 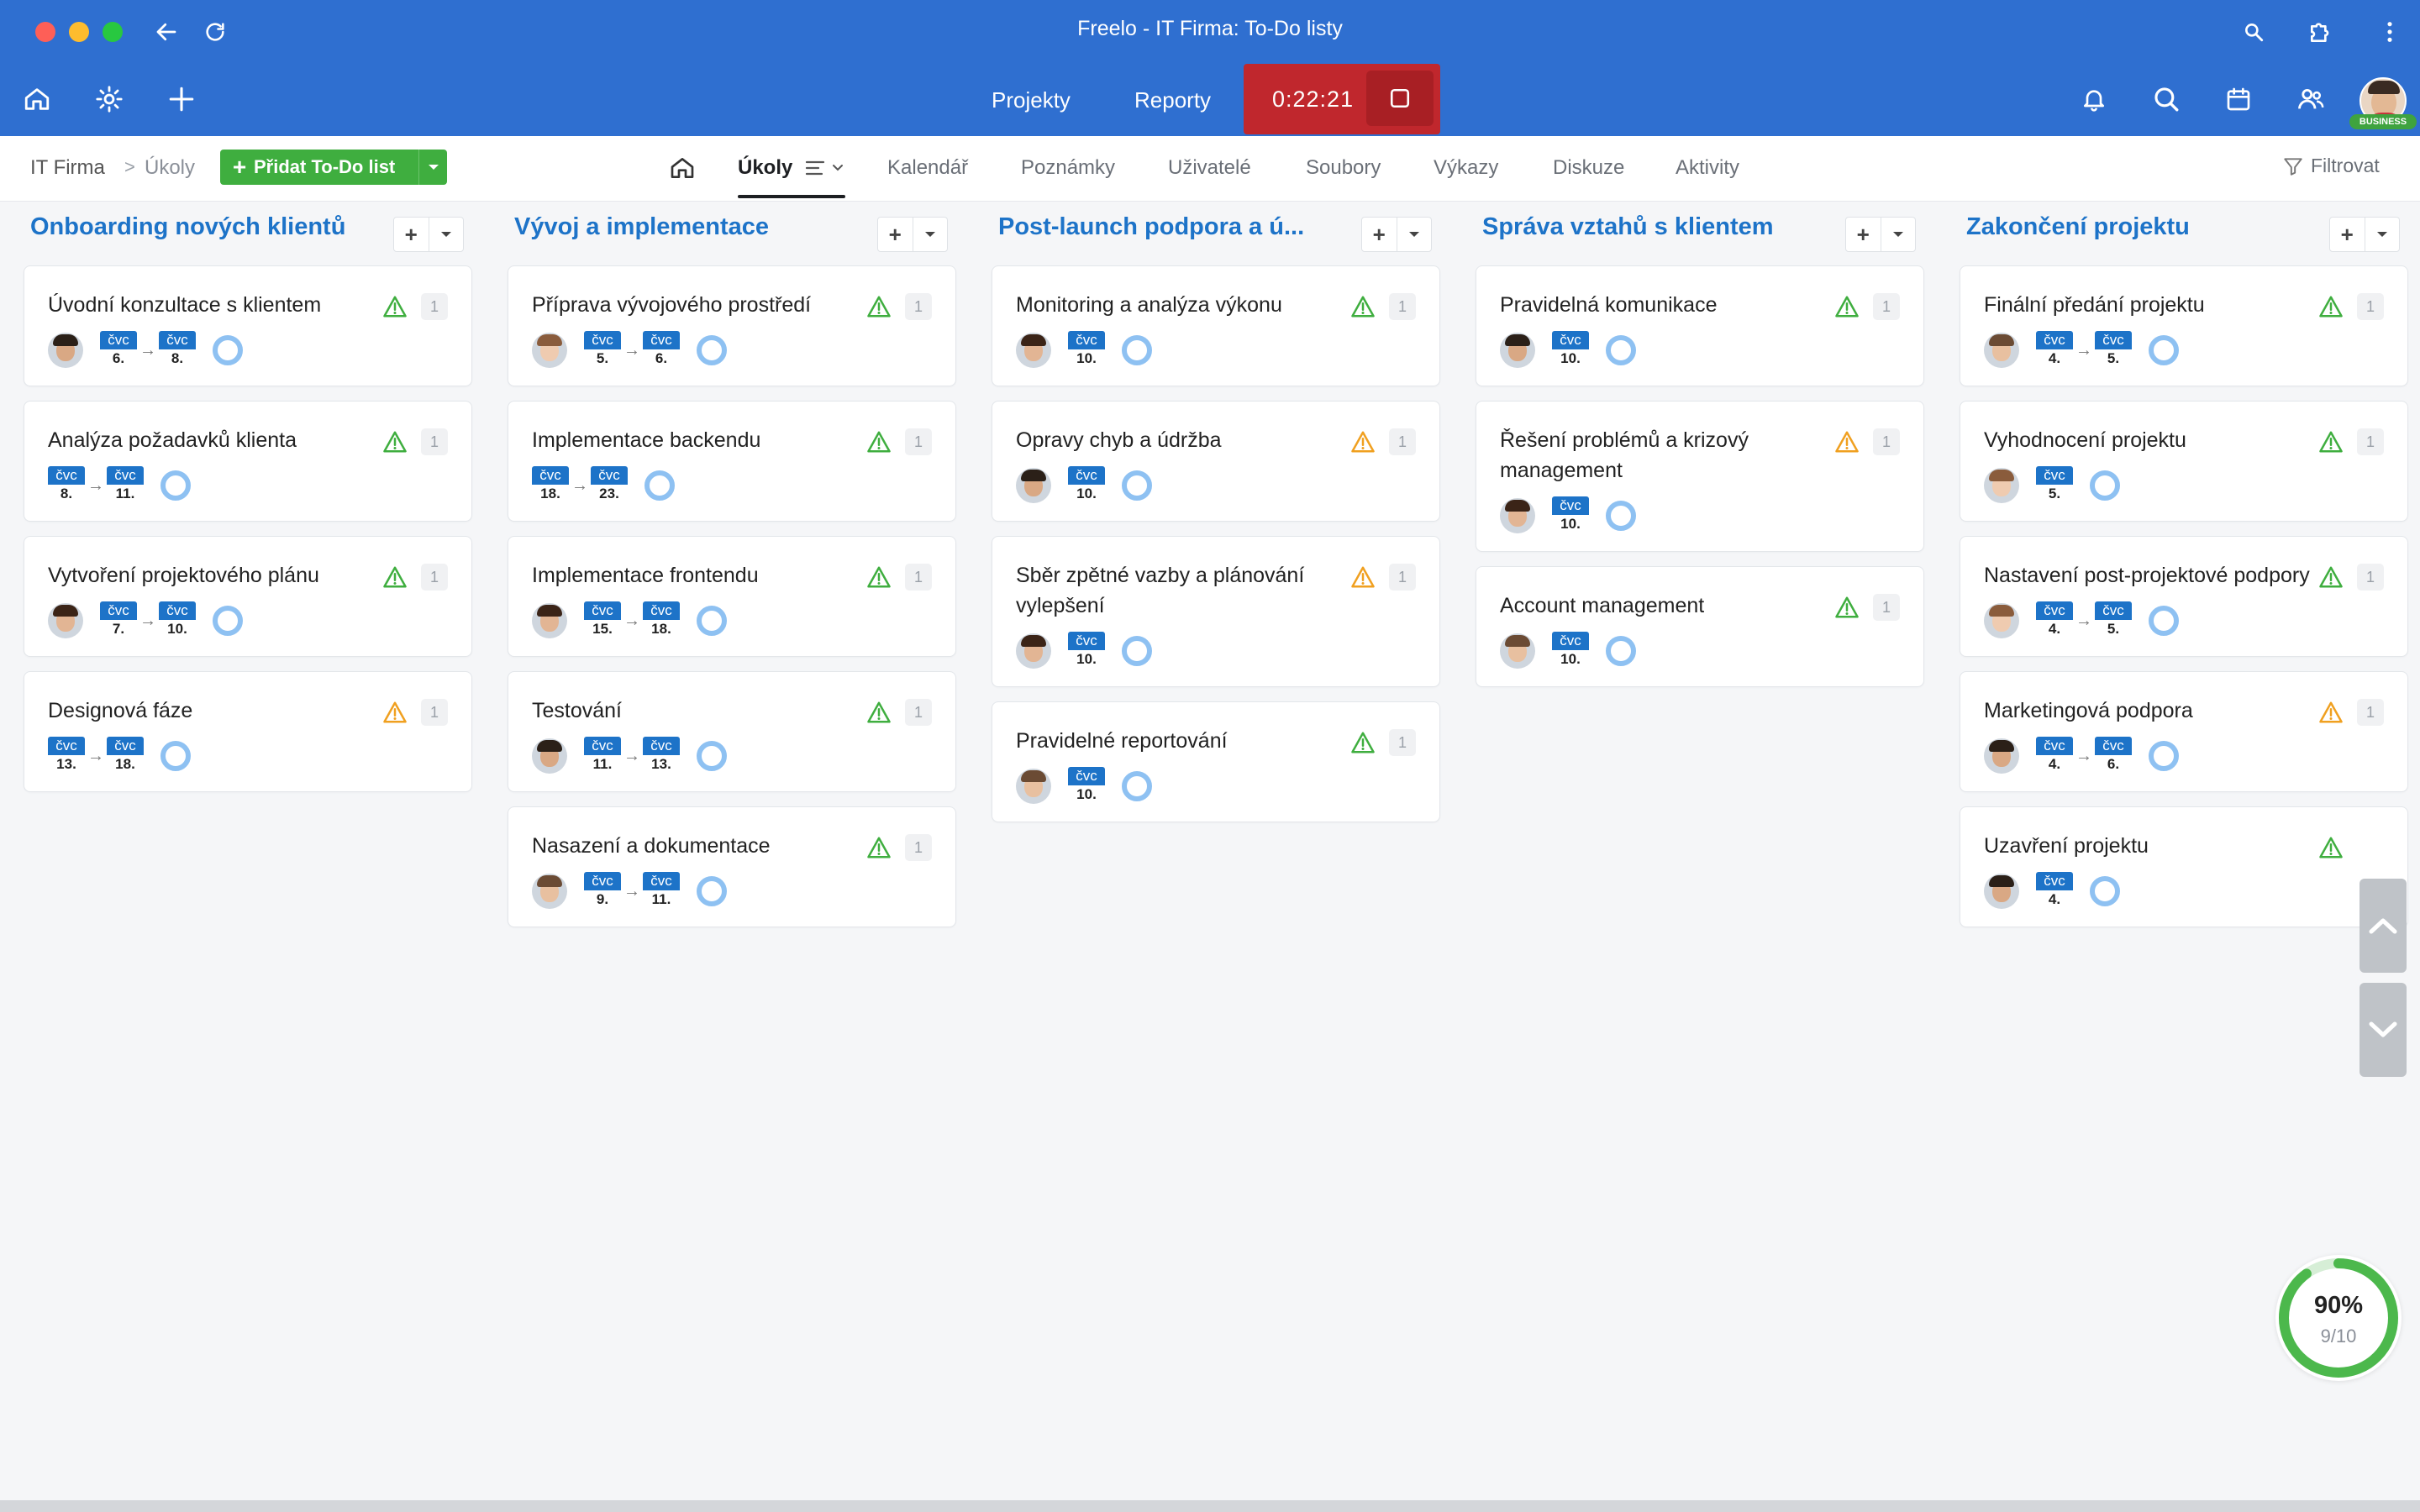 I want to click on todo-list-title: Vývoj a implementace, so click(x=690, y=227).